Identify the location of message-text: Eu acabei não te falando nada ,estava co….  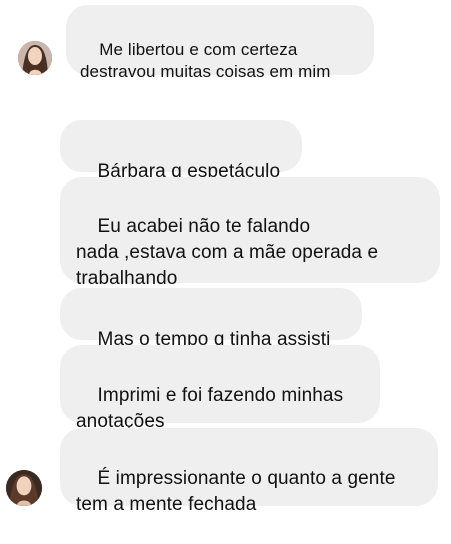
(227, 252).